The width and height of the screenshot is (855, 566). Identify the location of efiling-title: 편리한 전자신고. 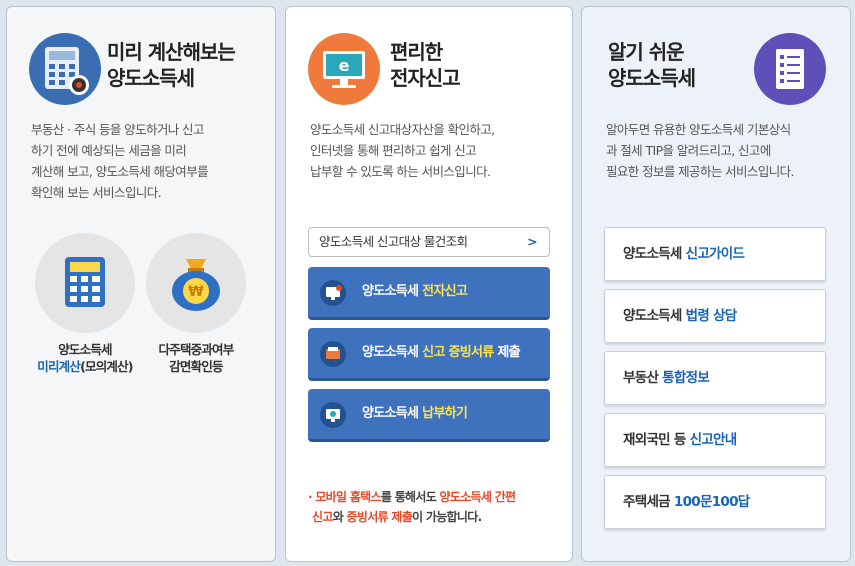
(425, 65).